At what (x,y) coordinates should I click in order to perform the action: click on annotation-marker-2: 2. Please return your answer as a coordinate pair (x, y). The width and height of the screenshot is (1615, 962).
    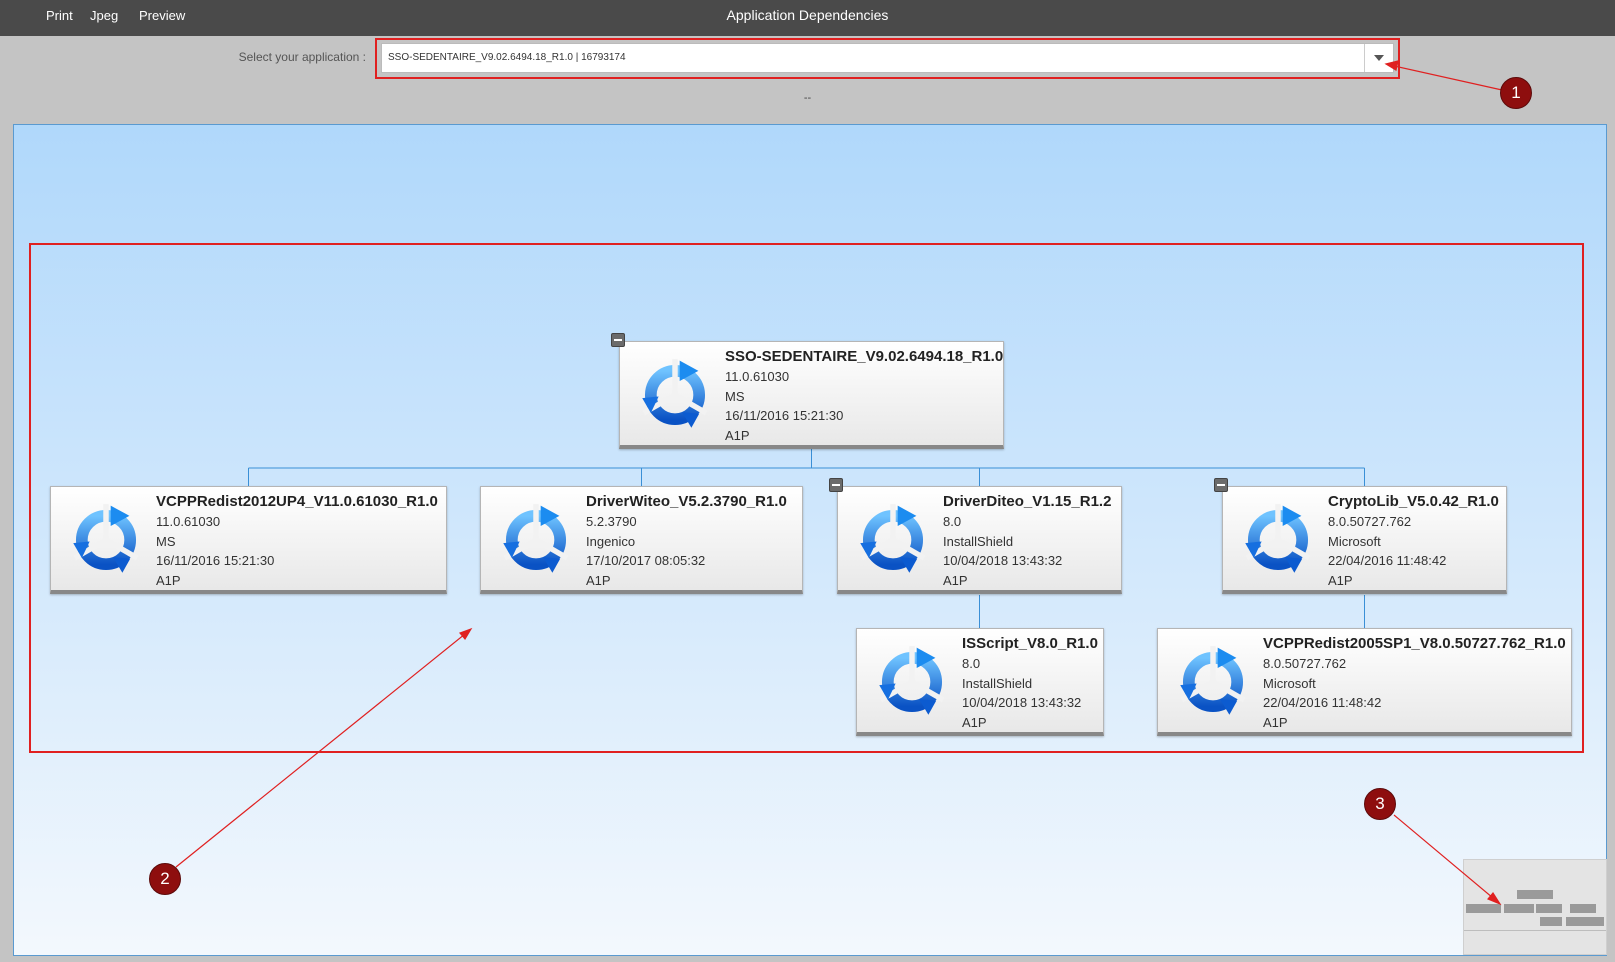
    Looking at the image, I should click on (165, 879).